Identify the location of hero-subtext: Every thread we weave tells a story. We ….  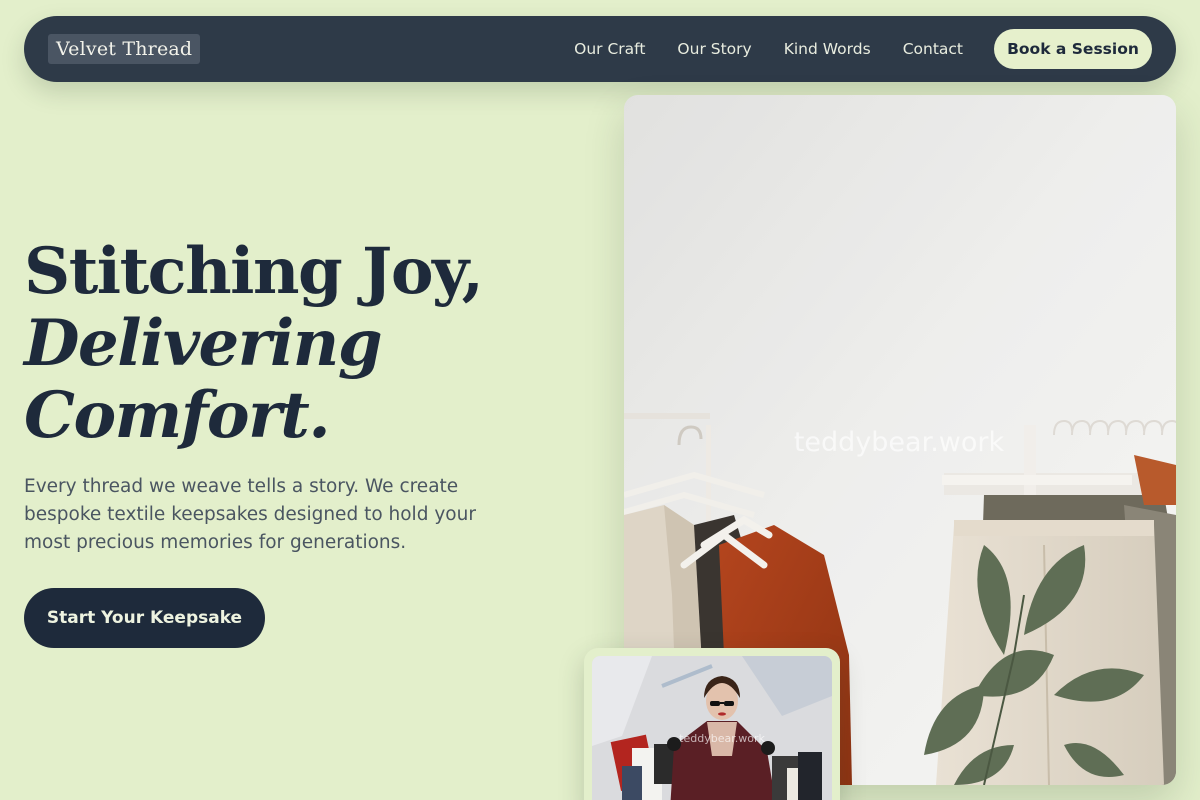
(250, 514).